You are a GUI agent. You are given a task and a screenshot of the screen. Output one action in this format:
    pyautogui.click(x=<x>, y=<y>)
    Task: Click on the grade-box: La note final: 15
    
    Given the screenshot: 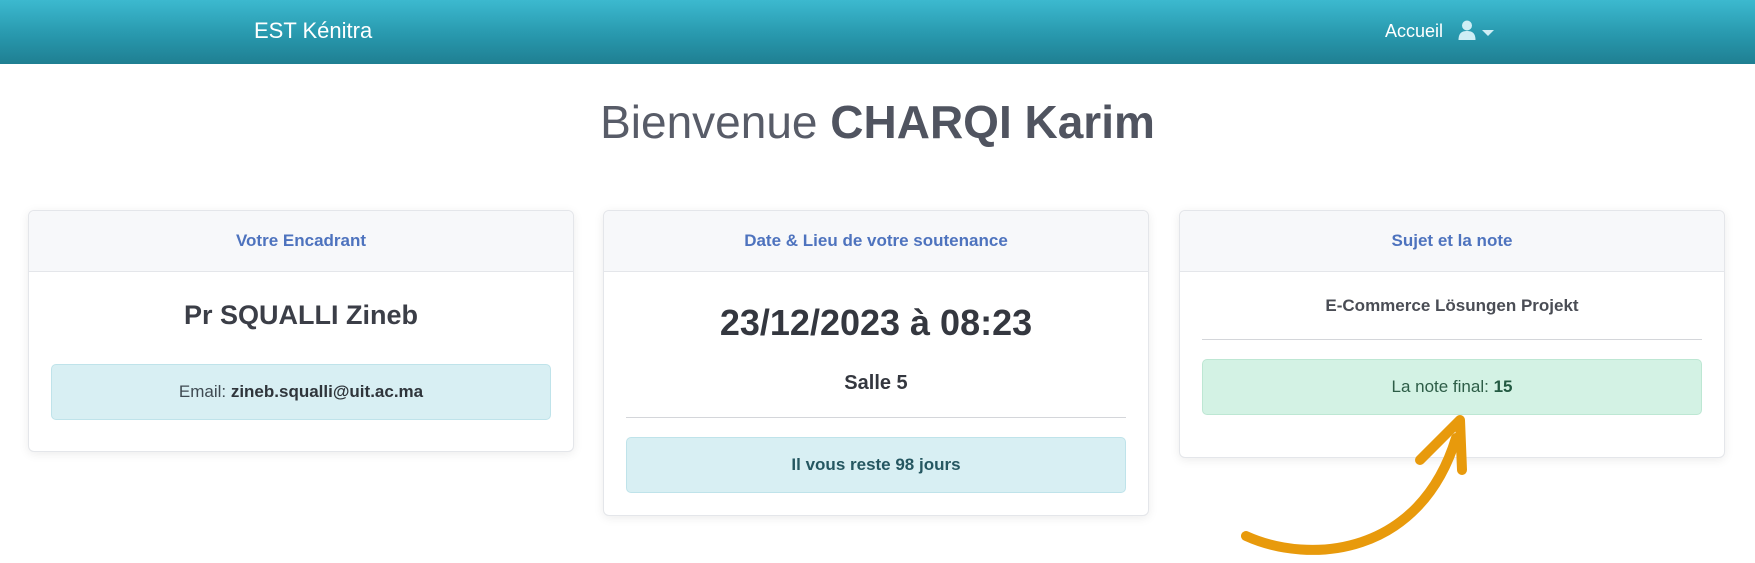 What is the action you would take?
    pyautogui.click(x=1452, y=387)
    